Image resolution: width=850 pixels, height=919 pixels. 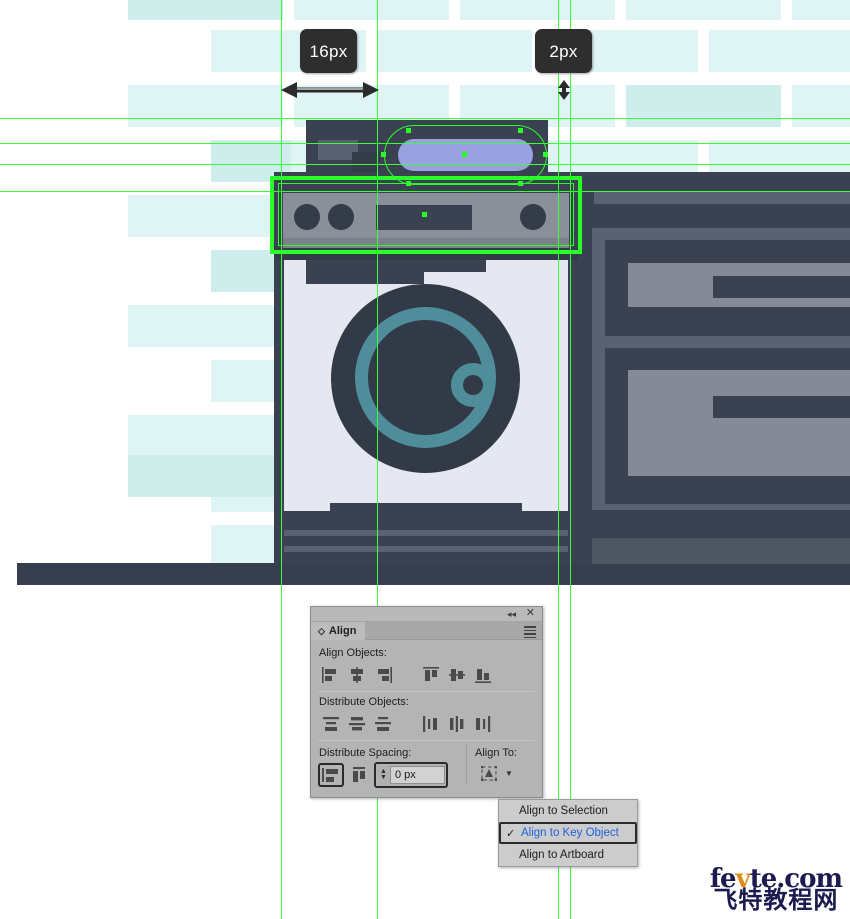 What do you see at coordinates (426, 631) in the screenshot?
I see `align-panel-tabrow: ◇ Align` at bounding box center [426, 631].